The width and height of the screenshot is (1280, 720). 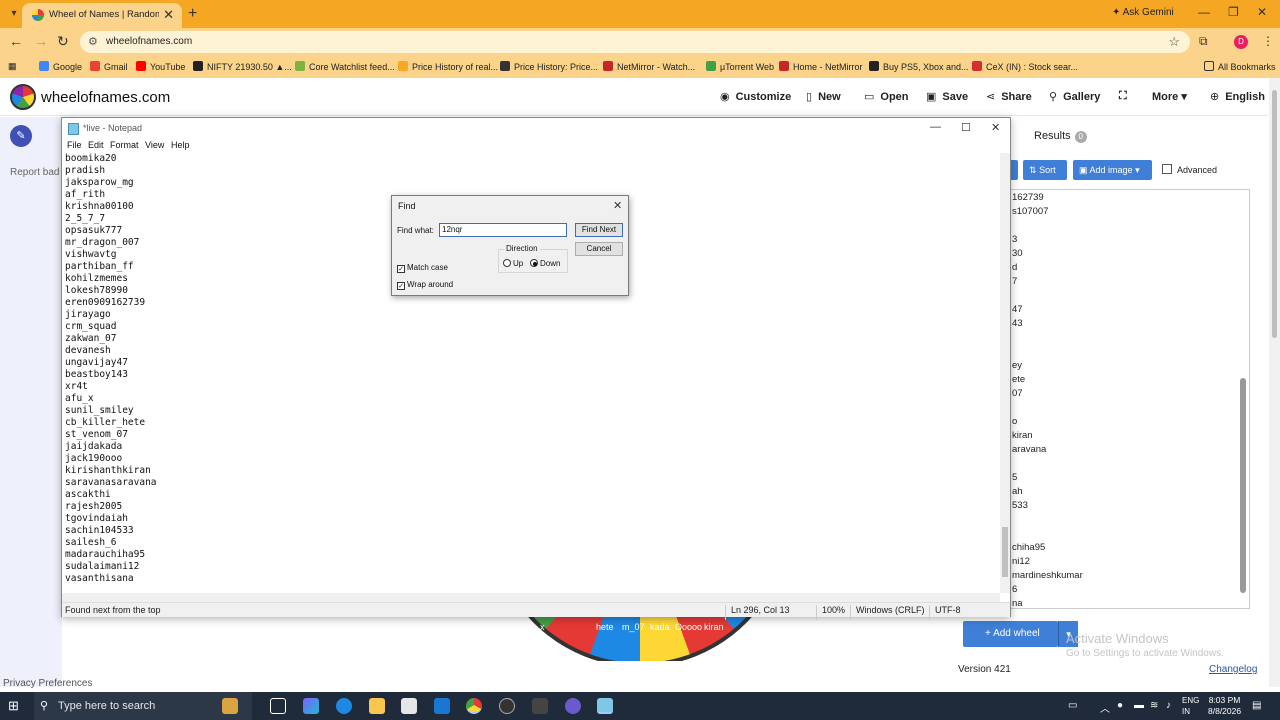 What do you see at coordinates (1233, 669) in the screenshot?
I see `changelog-link: Changelog` at bounding box center [1233, 669].